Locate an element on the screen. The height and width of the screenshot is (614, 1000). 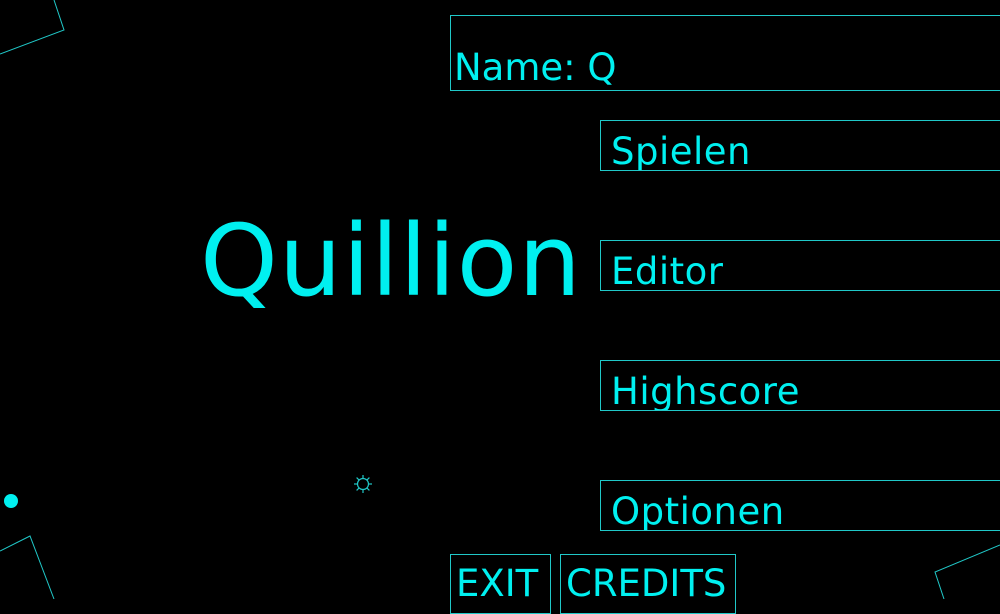
credits-button: CREDITS is located at coordinates (648, 584).